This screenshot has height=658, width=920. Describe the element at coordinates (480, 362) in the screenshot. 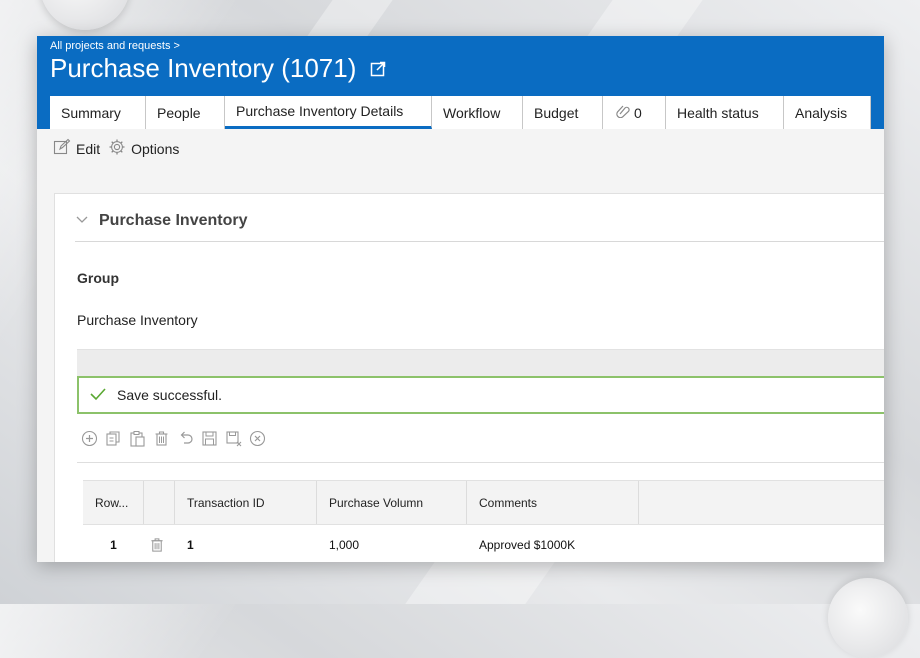

I see `grid-header-bar` at that location.